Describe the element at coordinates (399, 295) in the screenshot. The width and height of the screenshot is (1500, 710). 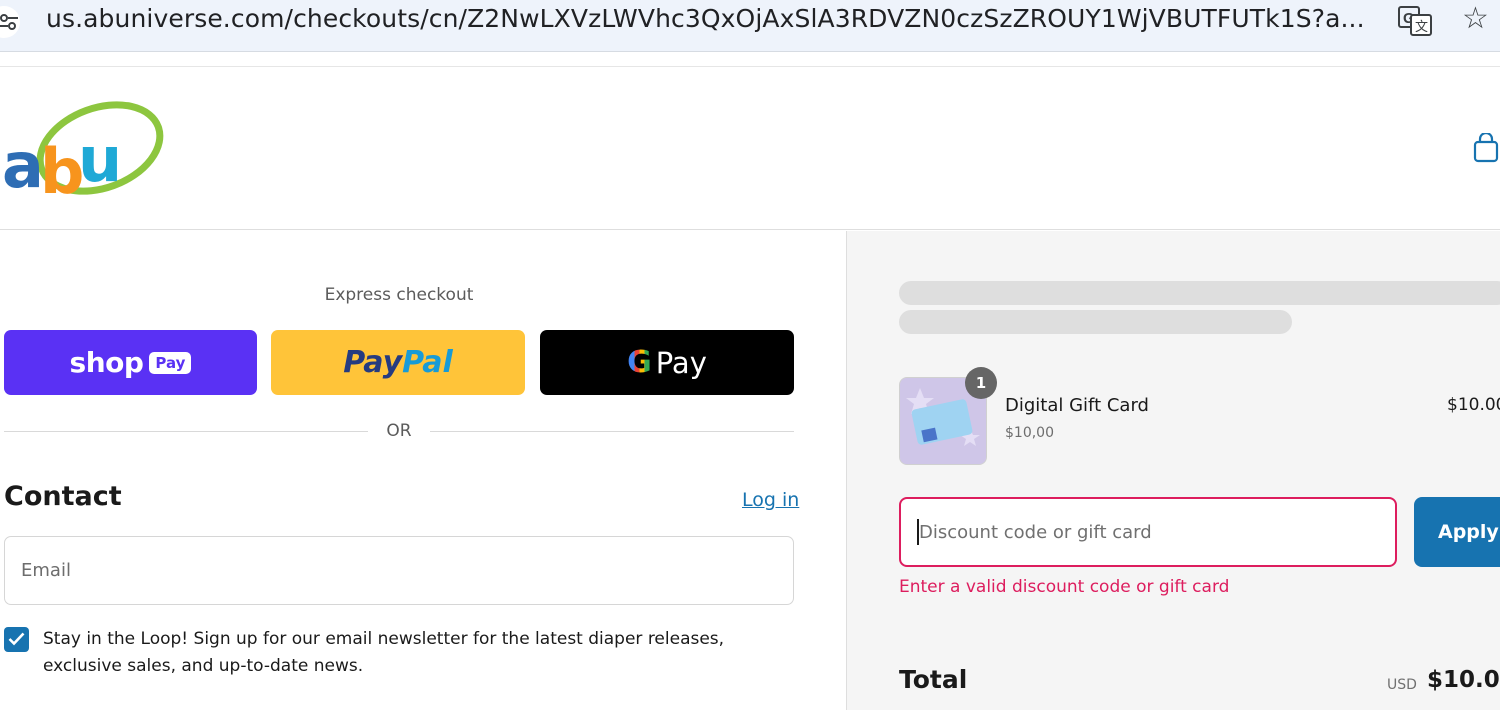
I see `express-checkout-label: Express checkout` at that location.